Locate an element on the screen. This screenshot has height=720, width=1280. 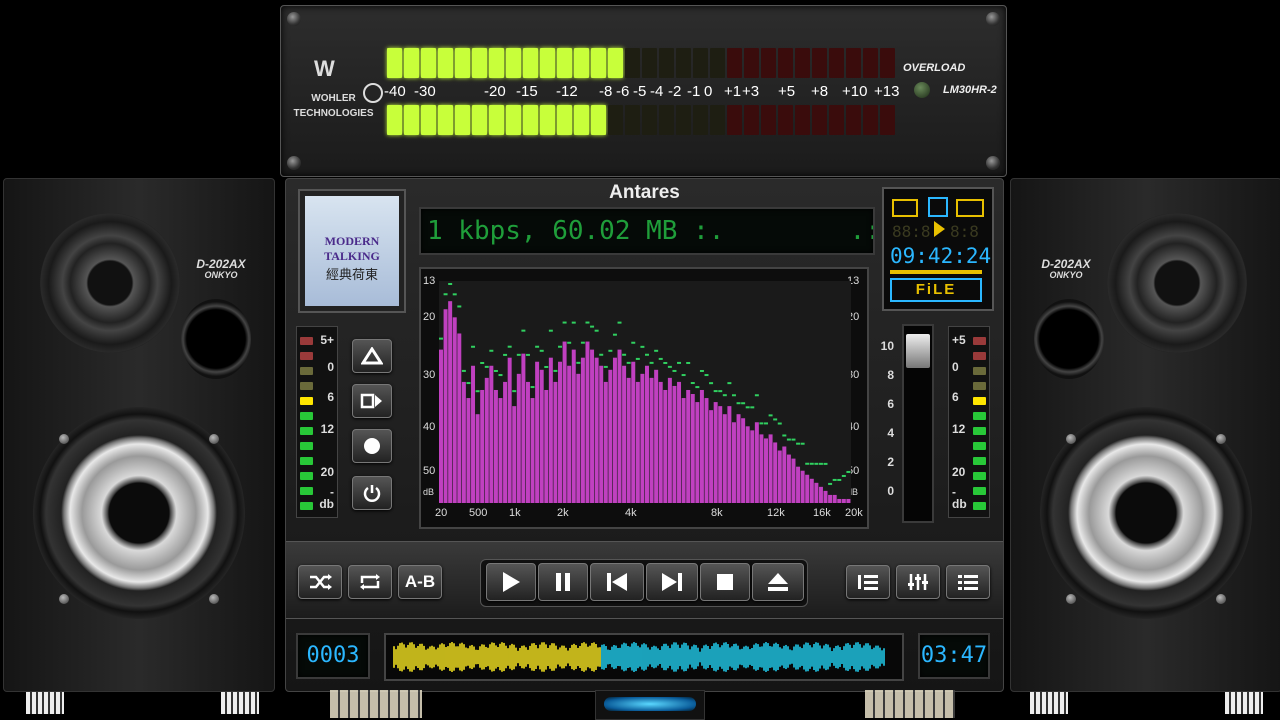
led-label: 6 is located at coordinates (955, 397).